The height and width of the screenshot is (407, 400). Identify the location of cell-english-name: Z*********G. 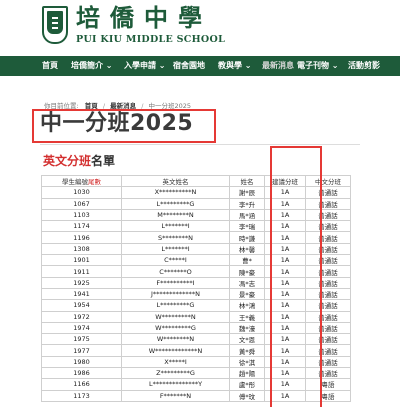
(175, 373).